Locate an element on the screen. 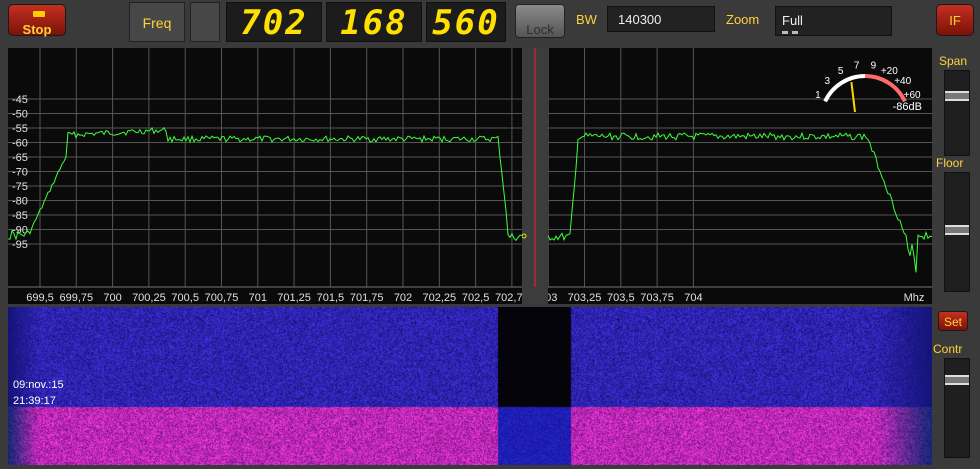  x-tick-label: 703,5 is located at coordinates (621, 298).